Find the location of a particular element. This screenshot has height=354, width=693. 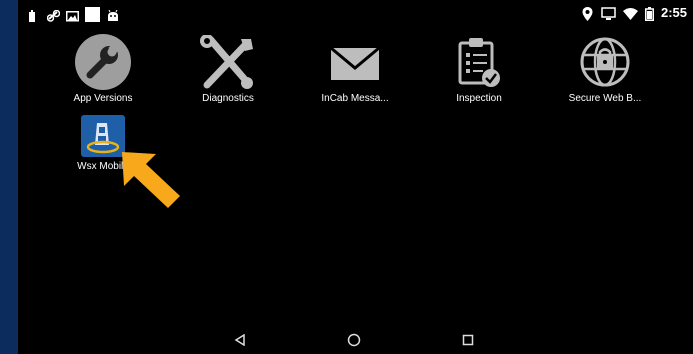

app-inspection: Inspection is located at coordinates (479, 69).